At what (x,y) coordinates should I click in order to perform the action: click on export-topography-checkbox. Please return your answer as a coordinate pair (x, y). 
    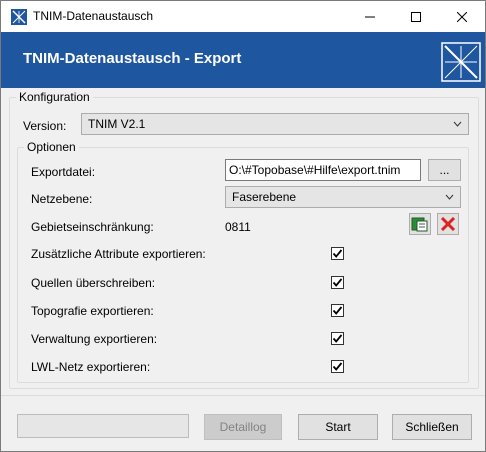
    Looking at the image, I should click on (337, 310).